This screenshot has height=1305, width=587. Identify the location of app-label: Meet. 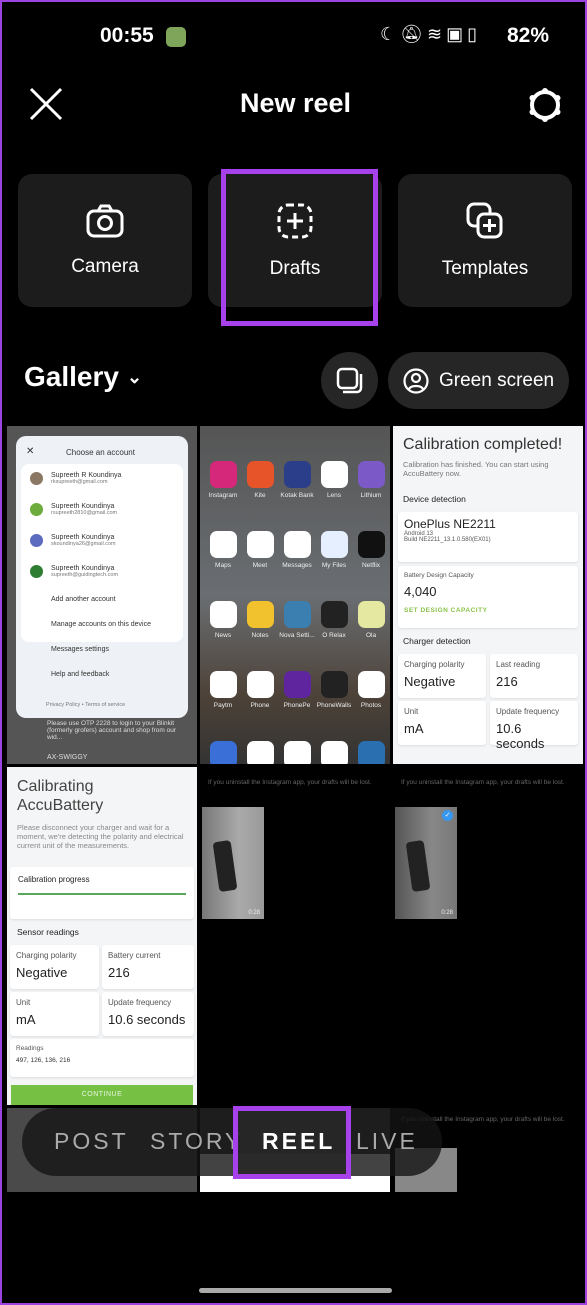
(260, 565).